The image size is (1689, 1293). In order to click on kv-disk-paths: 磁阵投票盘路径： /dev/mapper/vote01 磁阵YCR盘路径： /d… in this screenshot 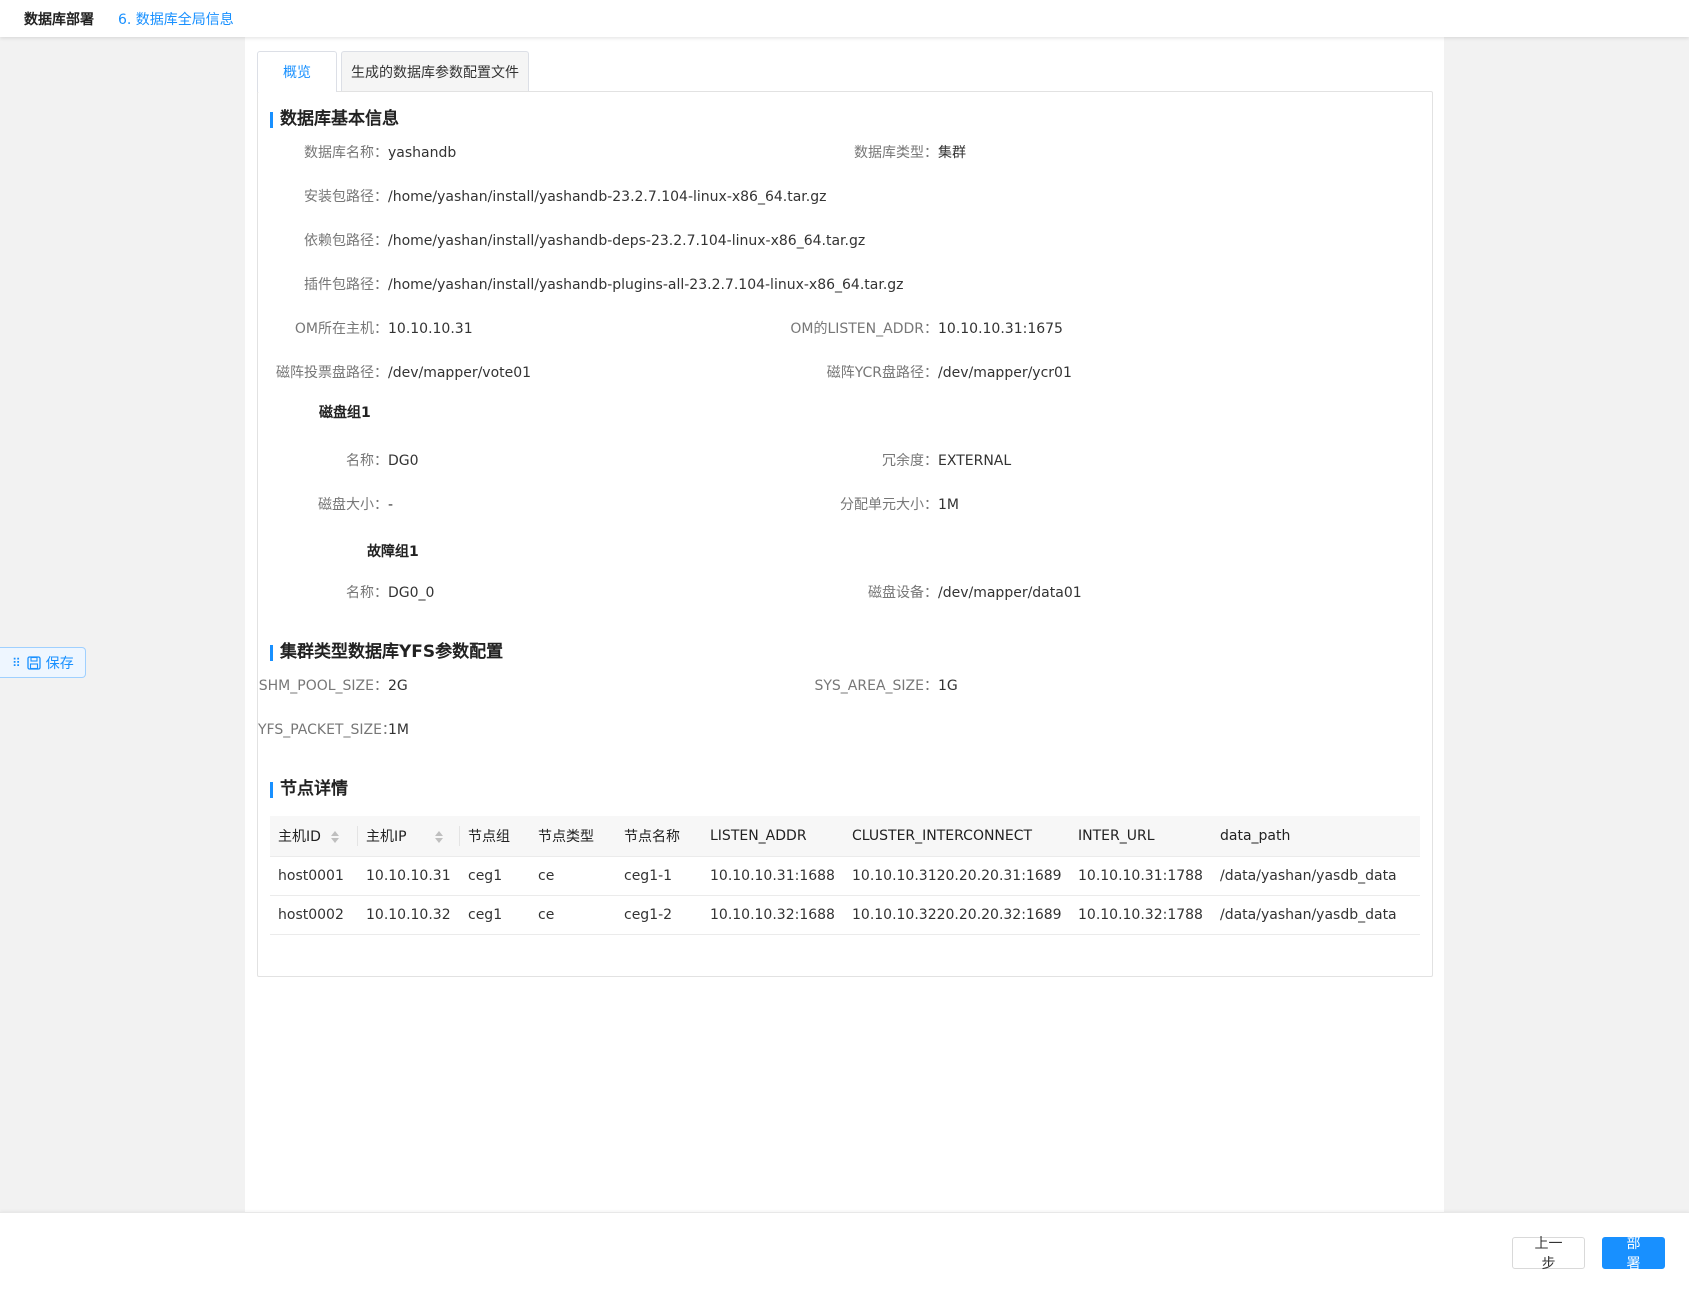, I will do `click(833, 373)`.